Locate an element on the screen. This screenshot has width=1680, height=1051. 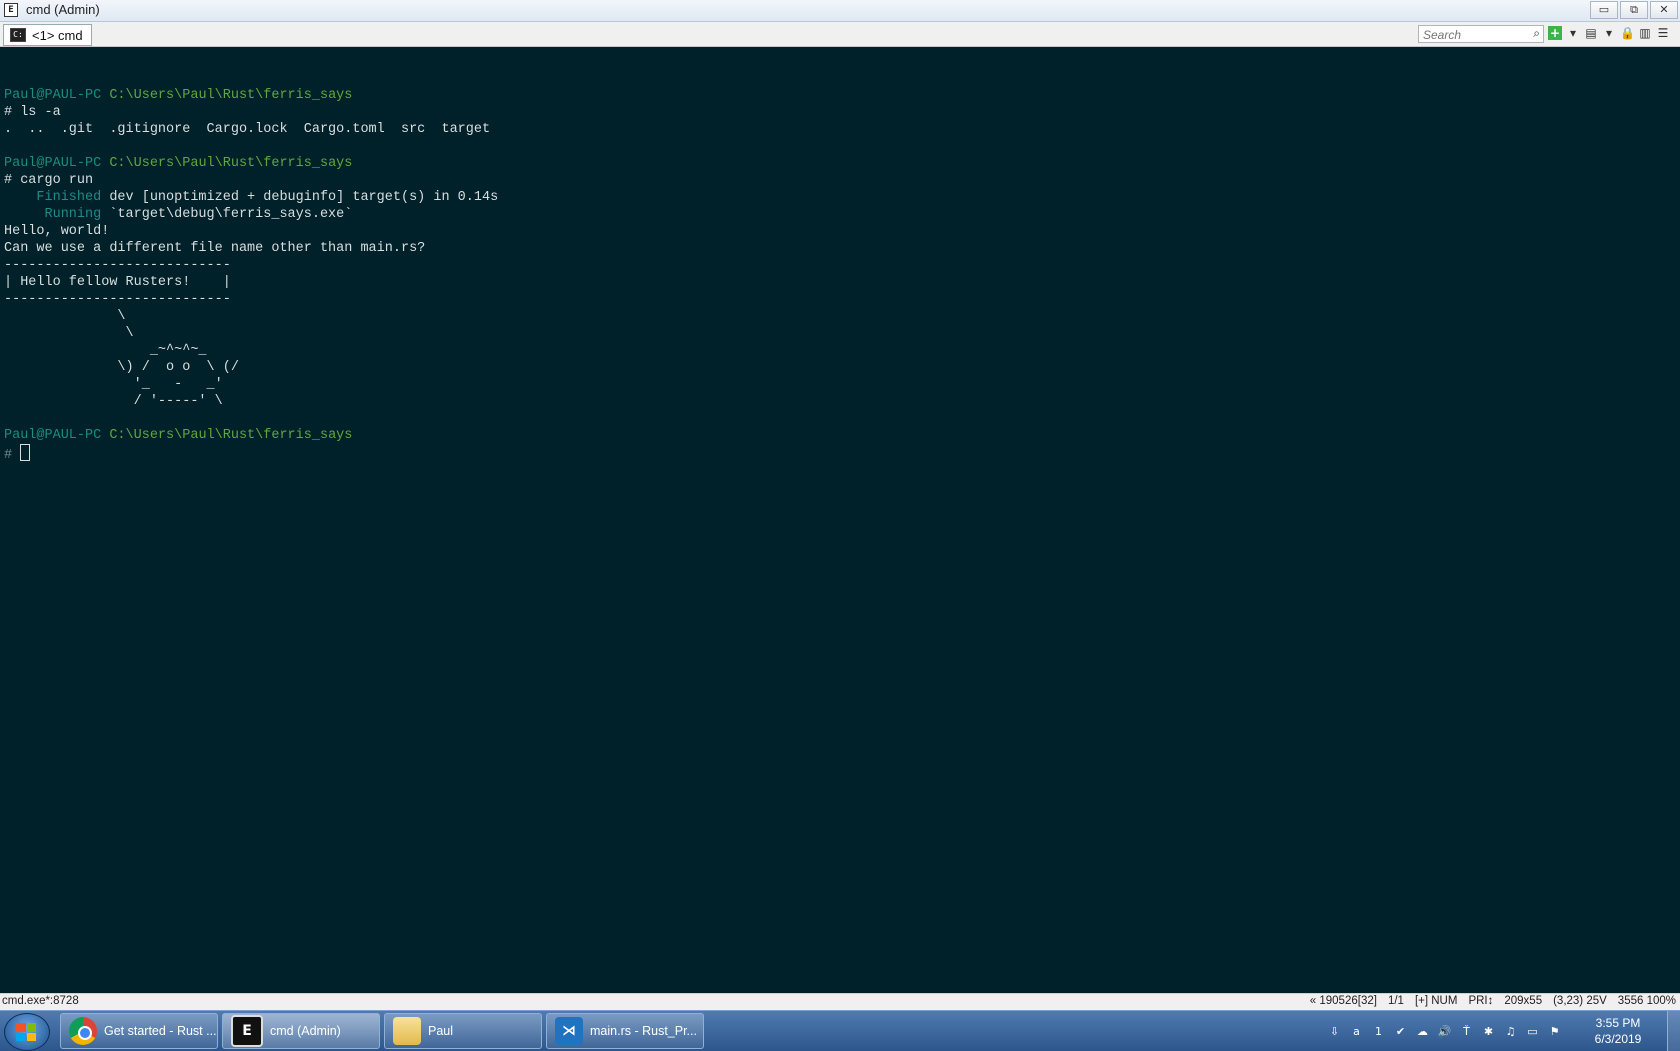
vscode-icon: ⋊ is located at coordinates (569, 1031).